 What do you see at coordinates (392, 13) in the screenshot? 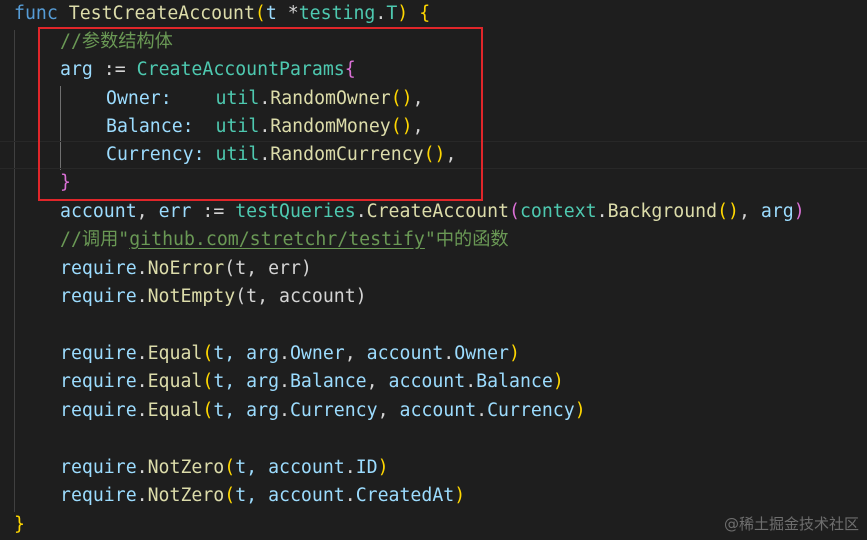
I see `type: T` at bounding box center [392, 13].